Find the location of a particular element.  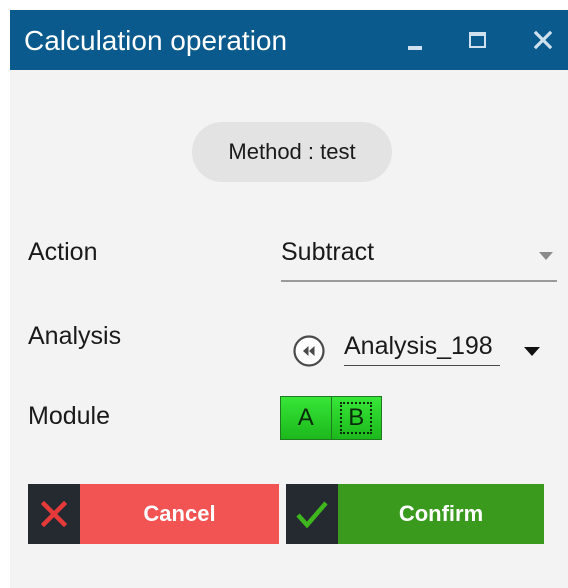

module-b-button: B is located at coordinates (355, 418).